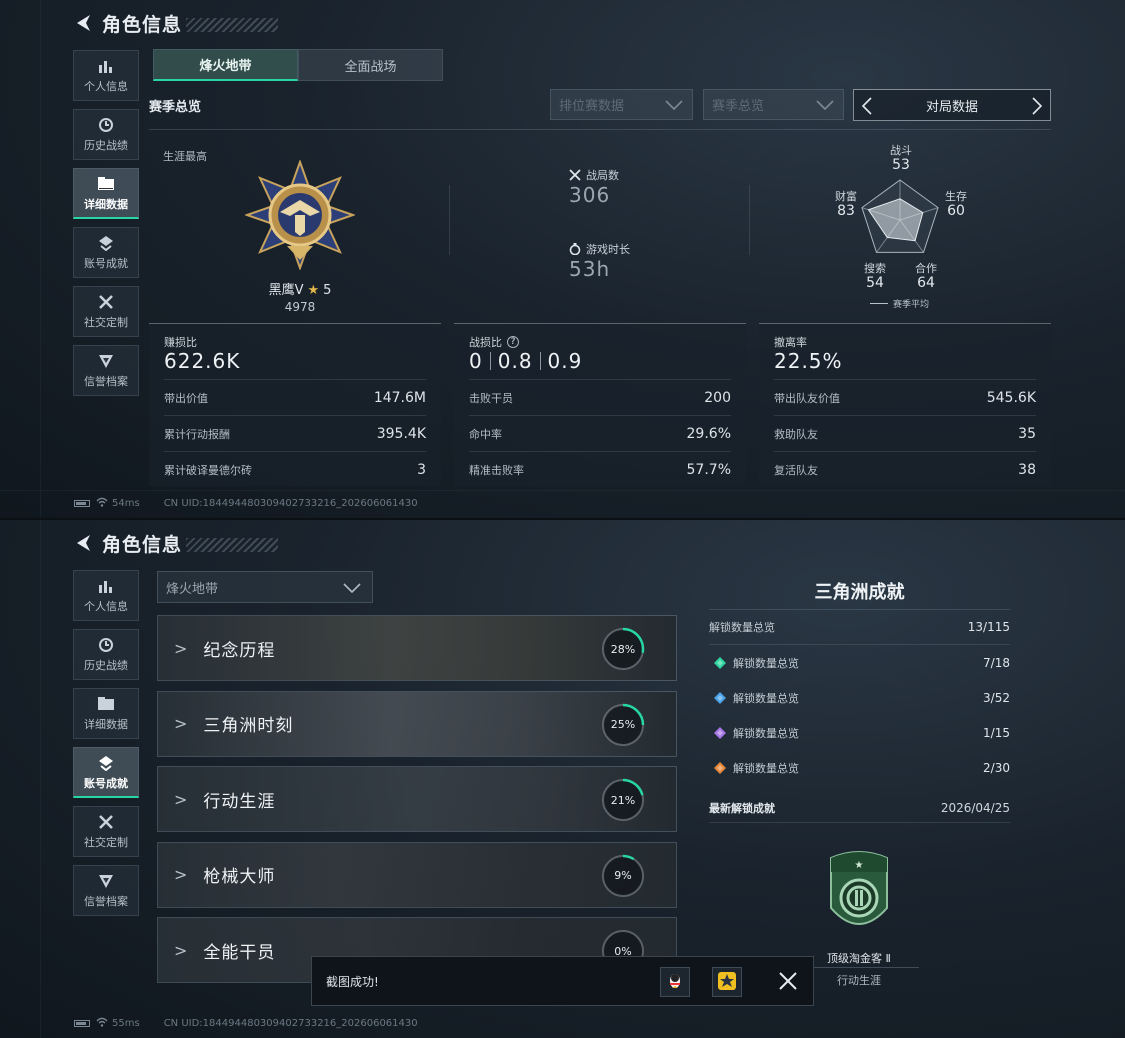 The height and width of the screenshot is (1038, 1125). Describe the element at coordinates (239, 801) in the screenshot. I see `category-name: 行动生涯` at that location.